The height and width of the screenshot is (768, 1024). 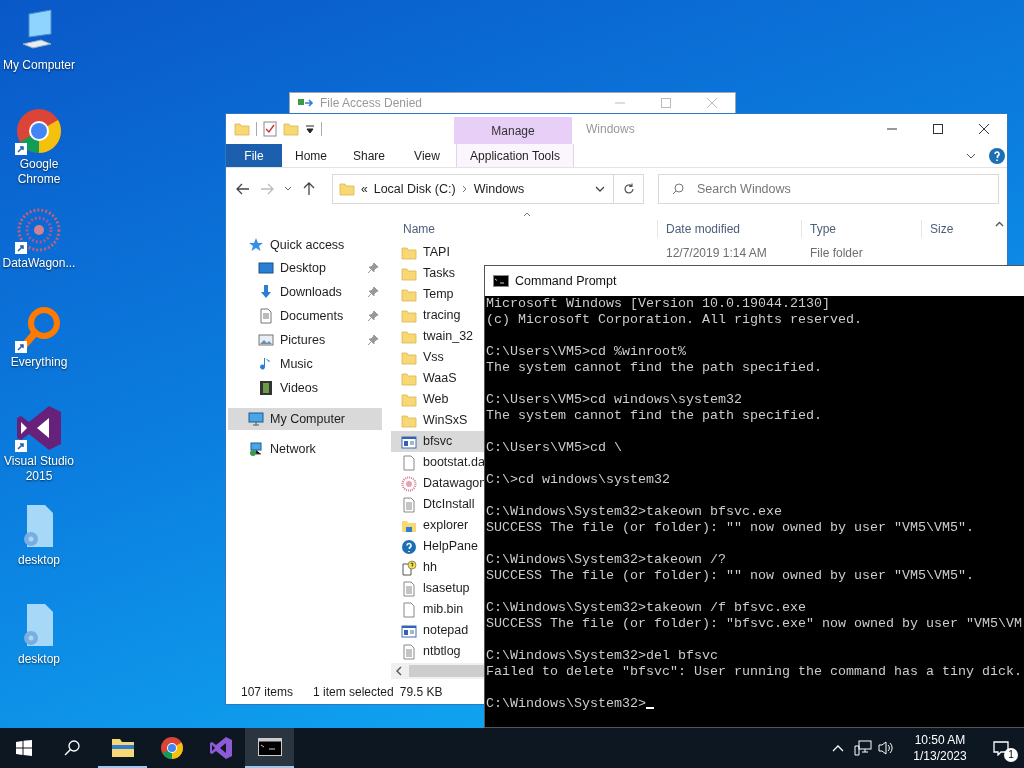 What do you see at coordinates (437, 441) in the screenshot?
I see `file-row: bfsvc` at bounding box center [437, 441].